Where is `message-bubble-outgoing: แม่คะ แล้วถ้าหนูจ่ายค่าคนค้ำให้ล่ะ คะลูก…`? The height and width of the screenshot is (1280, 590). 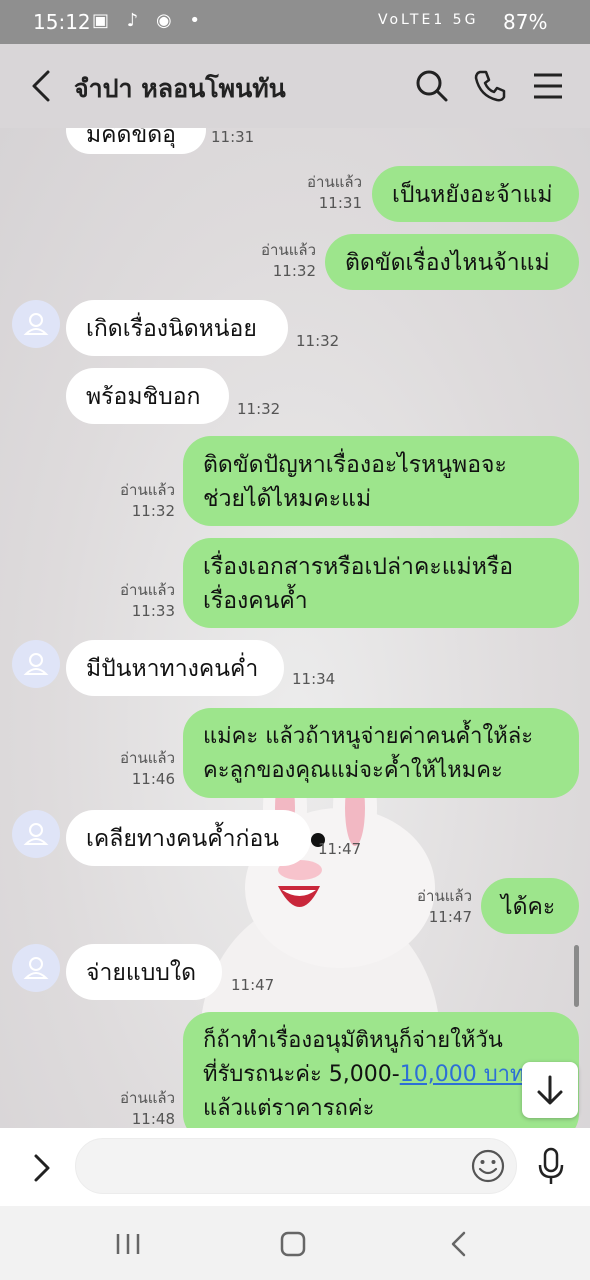
message-bubble-outgoing: แม่คะ แล้วถ้าหนูจ่ายค่าคนค้ำให้ล่ะ คะลูก… is located at coordinates (381, 753).